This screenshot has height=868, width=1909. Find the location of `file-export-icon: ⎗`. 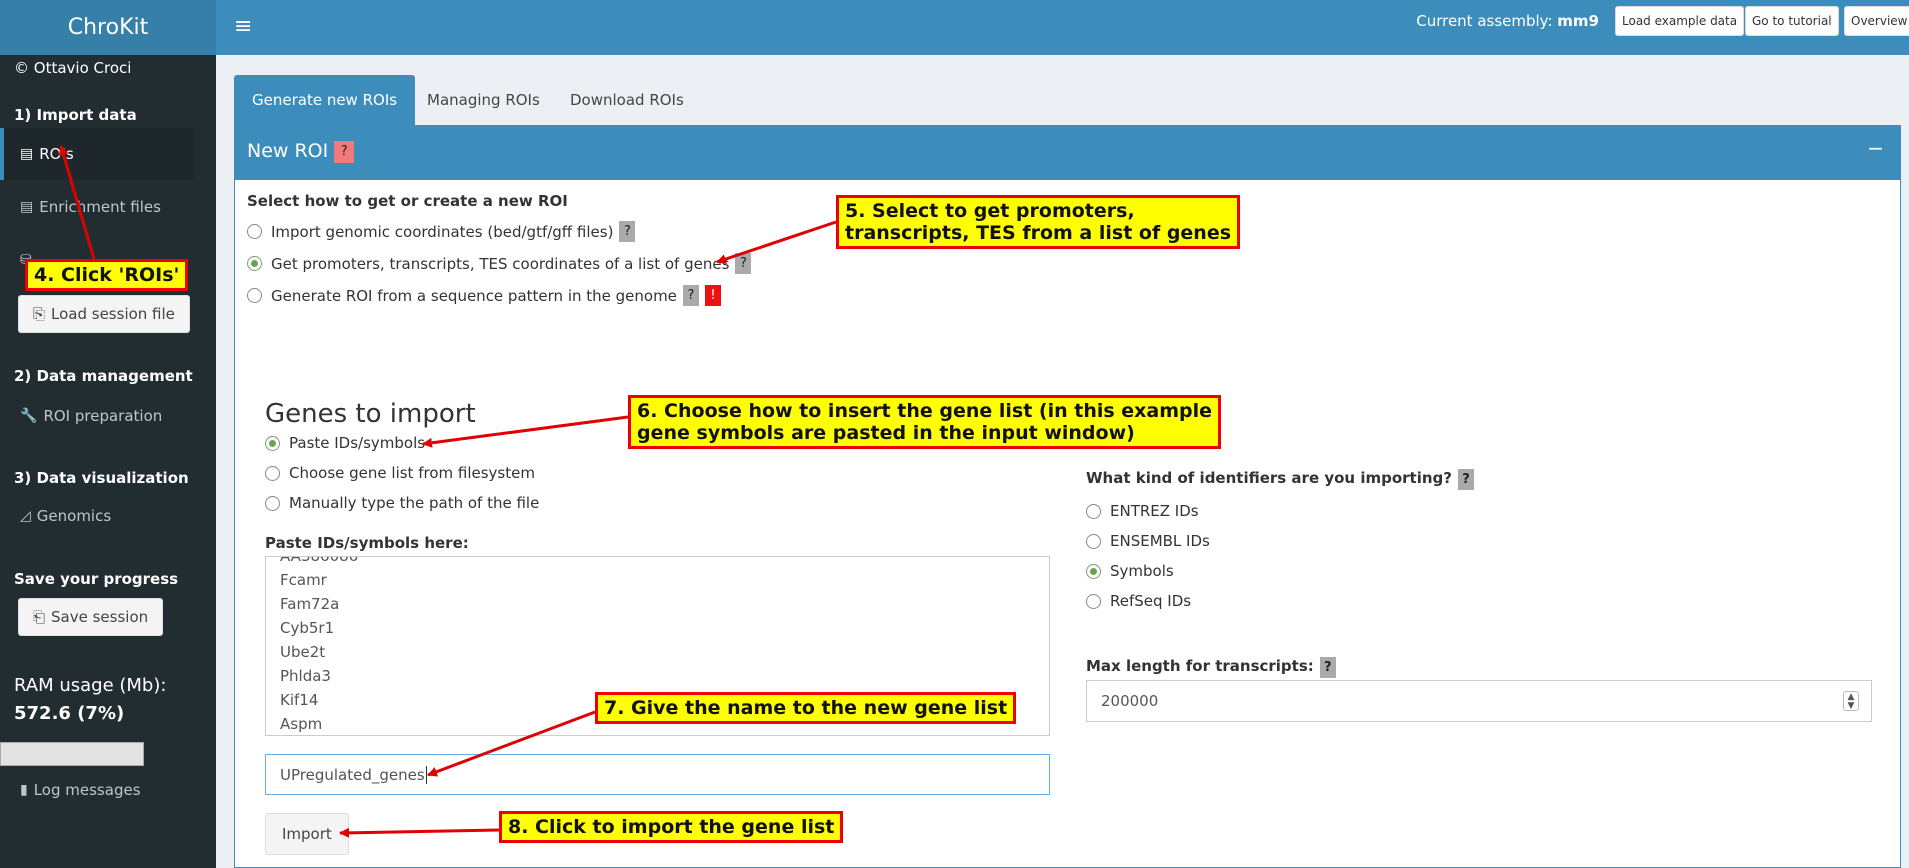

file-export-icon: ⎗ is located at coordinates (39, 617).